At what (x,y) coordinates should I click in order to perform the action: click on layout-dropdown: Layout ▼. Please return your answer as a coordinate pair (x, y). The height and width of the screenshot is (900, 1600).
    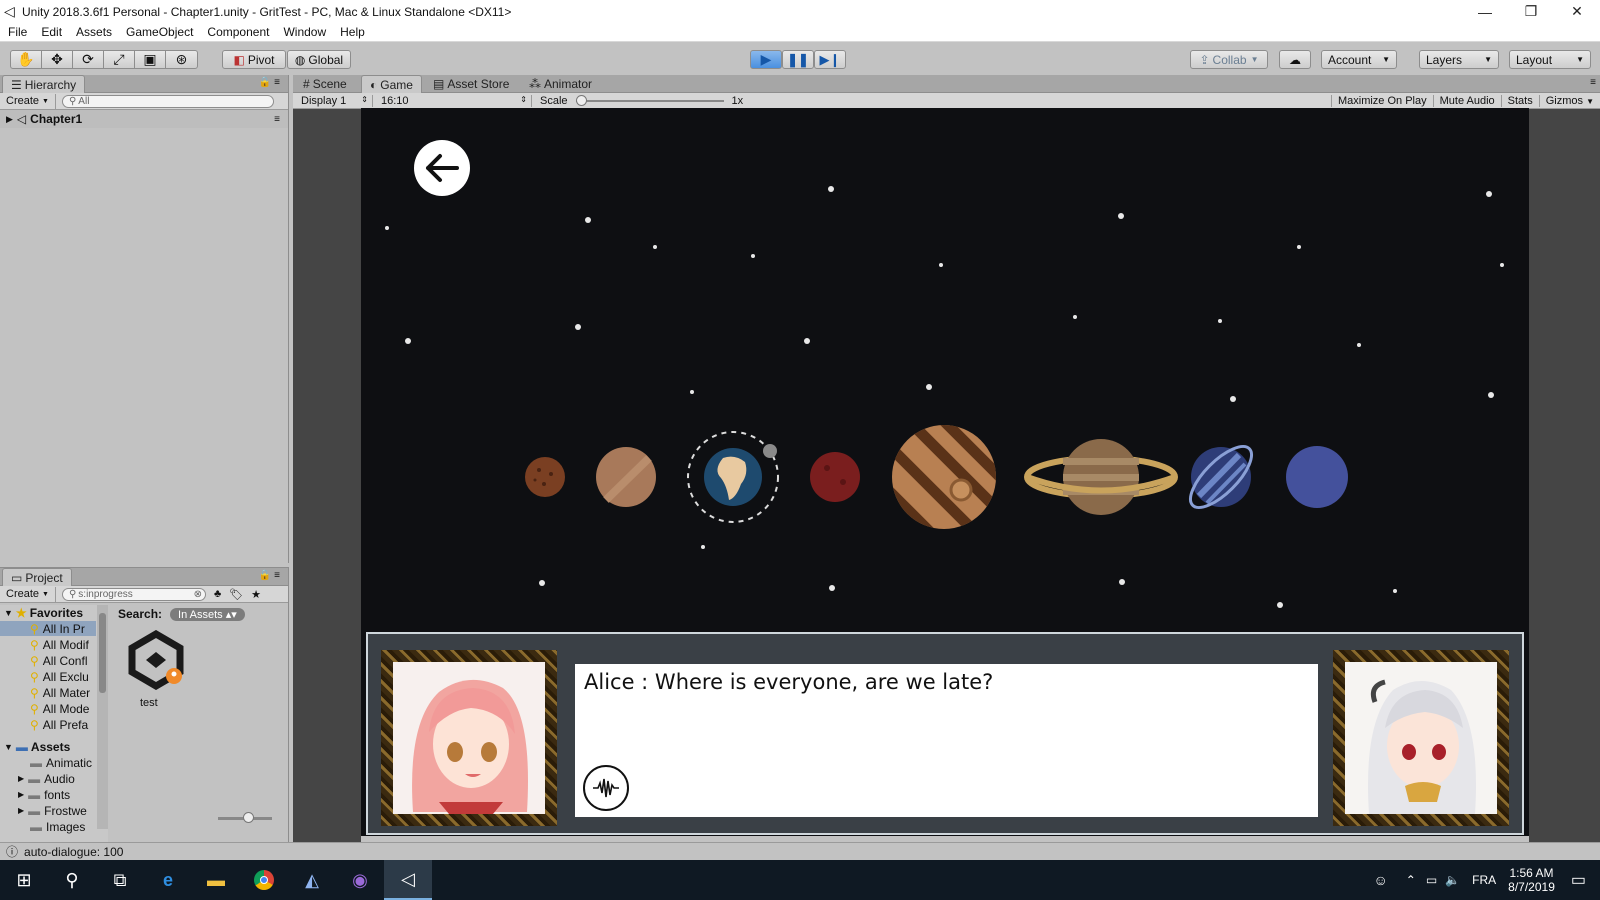
    Looking at the image, I should click on (1550, 59).